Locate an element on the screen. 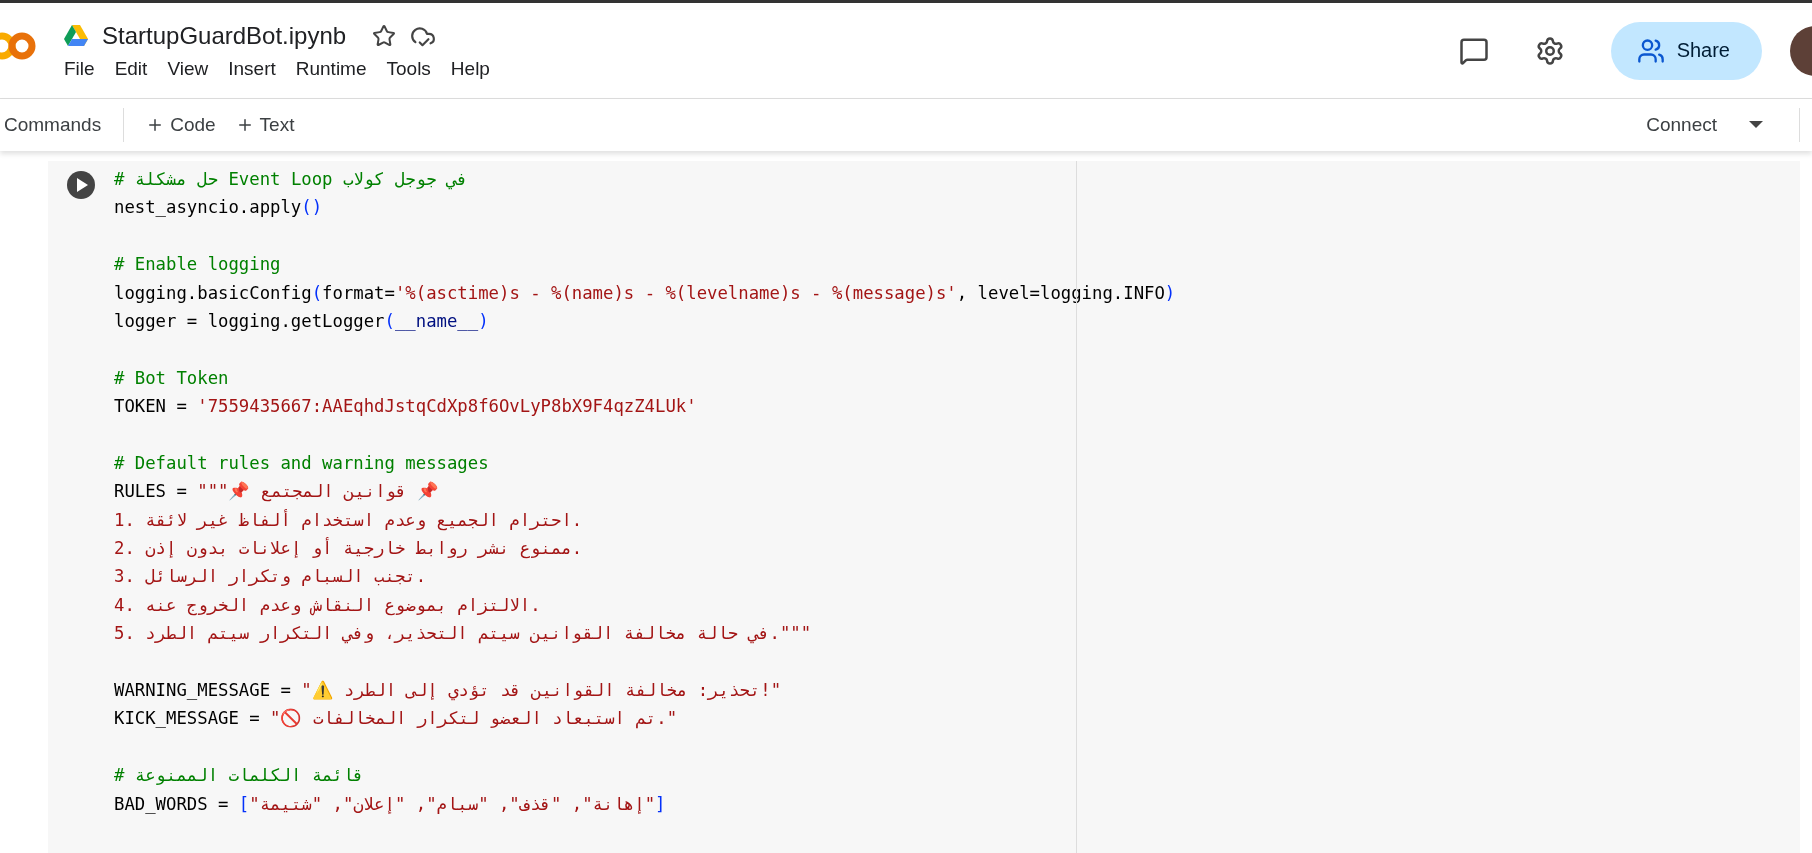  code-token: 4. الالتزام بموضوع النقاش وعدم الخروج عنه. is located at coordinates (327, 604).